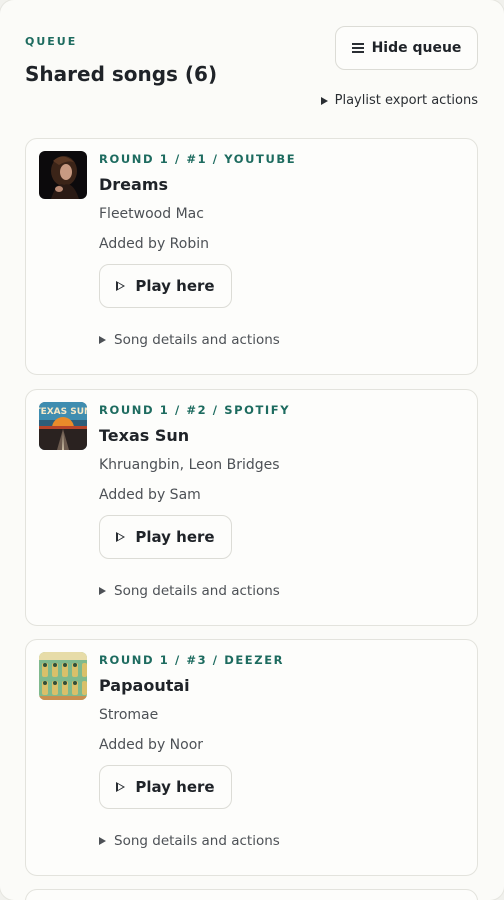 This screenshot has height=900, width=504. What do you see at coordinates (51, 41) in the screenshot?
I see `queue-eyebrow: QUEUE` at bounding box center [51, 41].